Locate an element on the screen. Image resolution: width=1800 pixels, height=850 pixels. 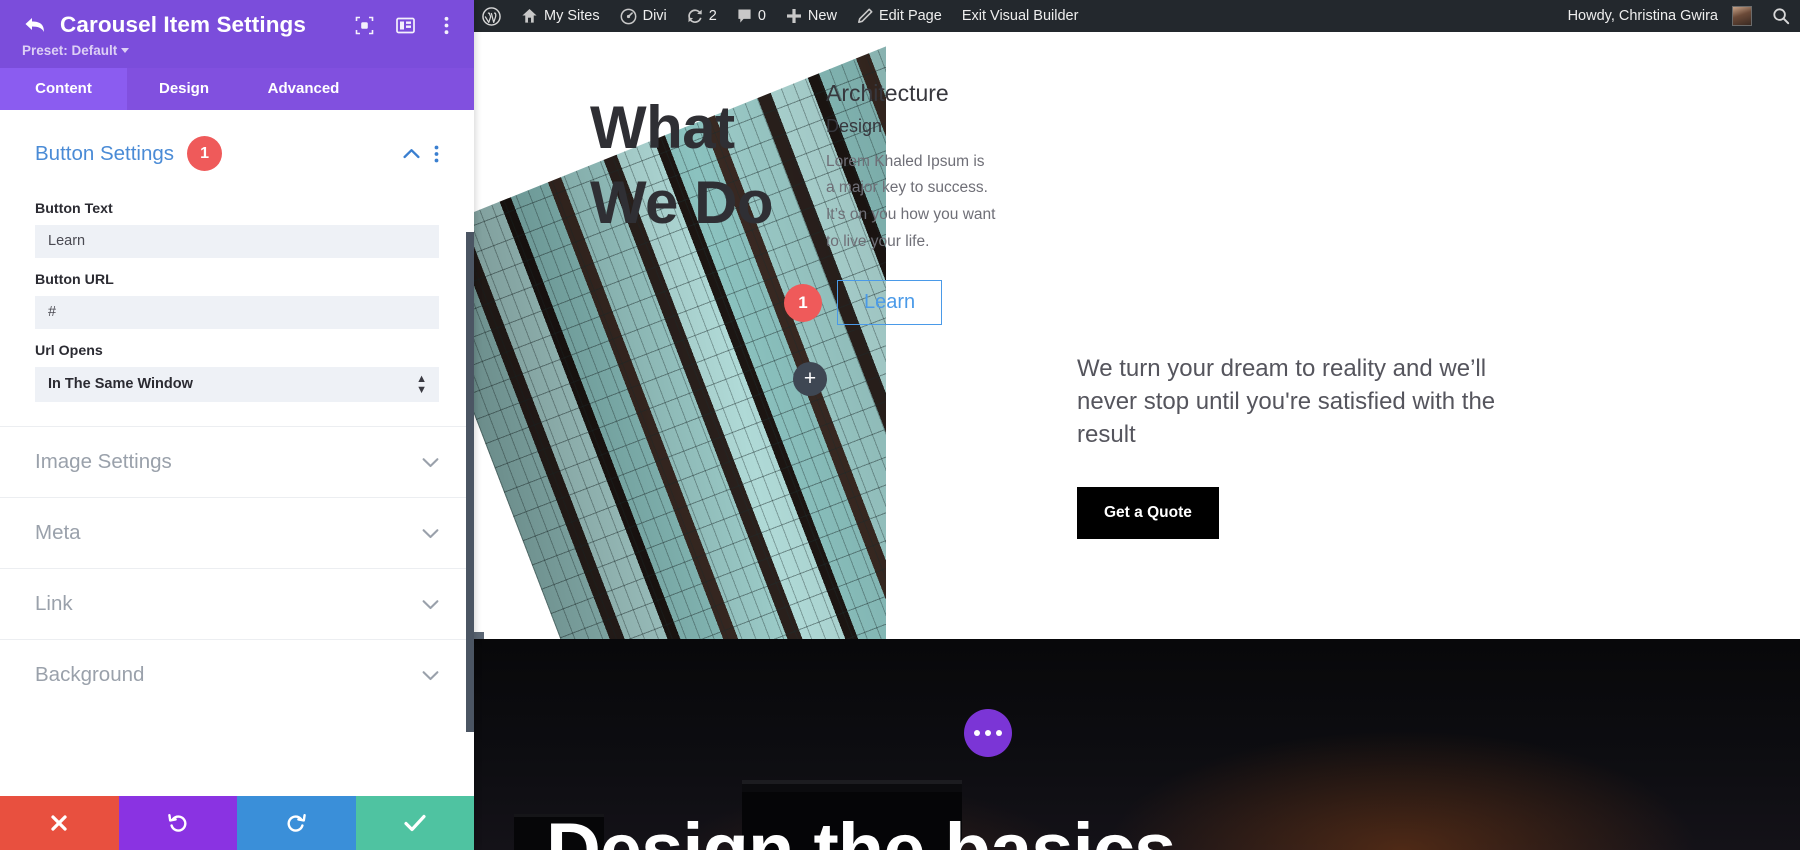
carousel-item-step-badge: 1 is located at coordinates (803, 302).